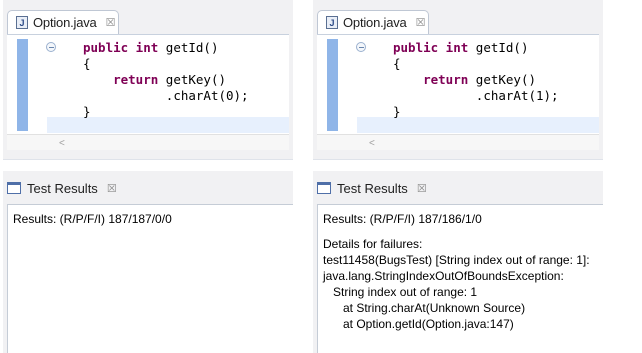 Image resolution: width=642 pixels, height=353 pixels. I want to click on code-line-4: .charAt(1);, so click(517, 95).